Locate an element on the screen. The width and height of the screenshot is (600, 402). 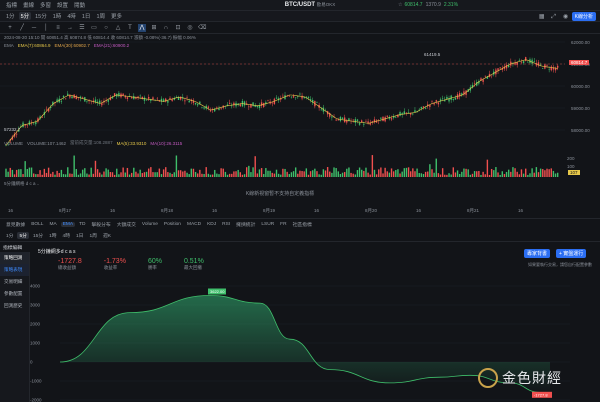
top-menu-item: 多窗 is located at coordinates (45, 5).